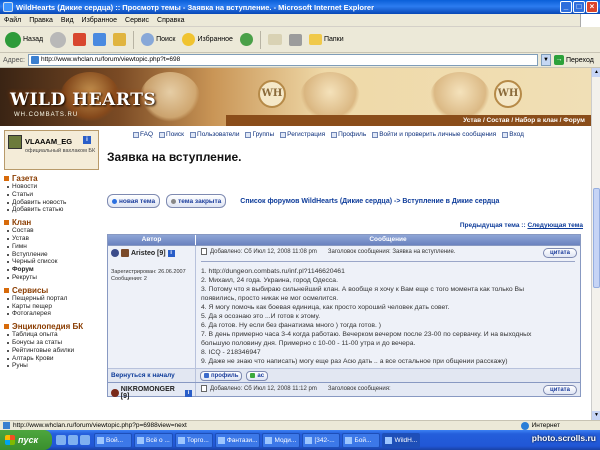  What do you see at coordinates (51, 359) in the screenshot?
I see `sidebar-item-blood-altar: Алтарь Крови` at bounding box center [51, 359].